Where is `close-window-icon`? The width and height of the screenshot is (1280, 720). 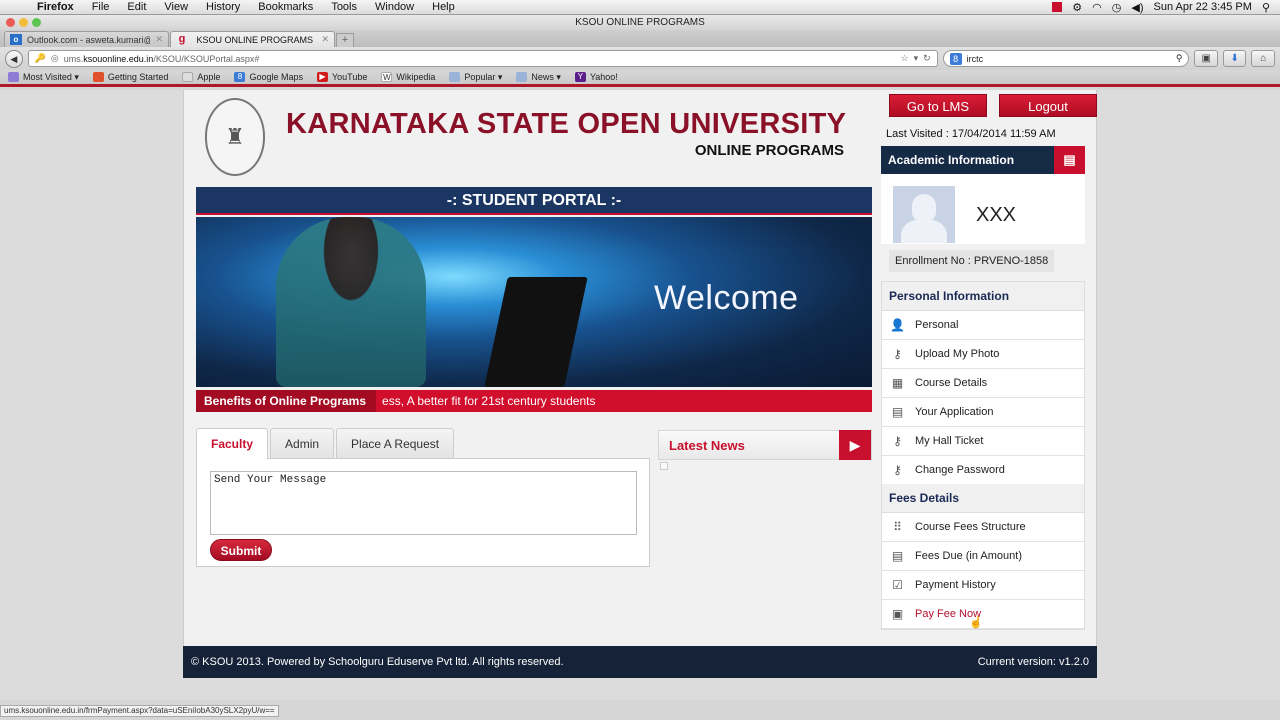
close-window-icon is located at coordinates (10, 22).